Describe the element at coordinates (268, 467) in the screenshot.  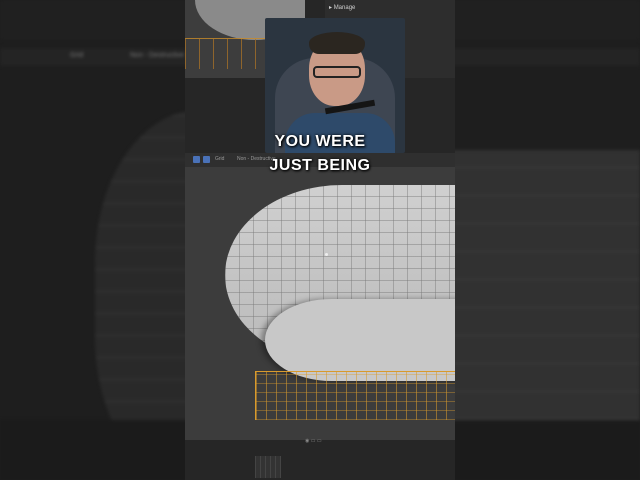
I see `grid-thumbnail` at that location.